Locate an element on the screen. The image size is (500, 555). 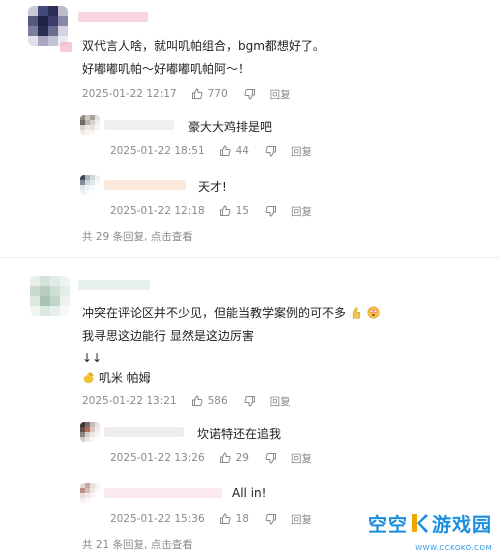
reply-meta: 2025-01-22 13:26 29 回复 is located at coordinates (211, 458).